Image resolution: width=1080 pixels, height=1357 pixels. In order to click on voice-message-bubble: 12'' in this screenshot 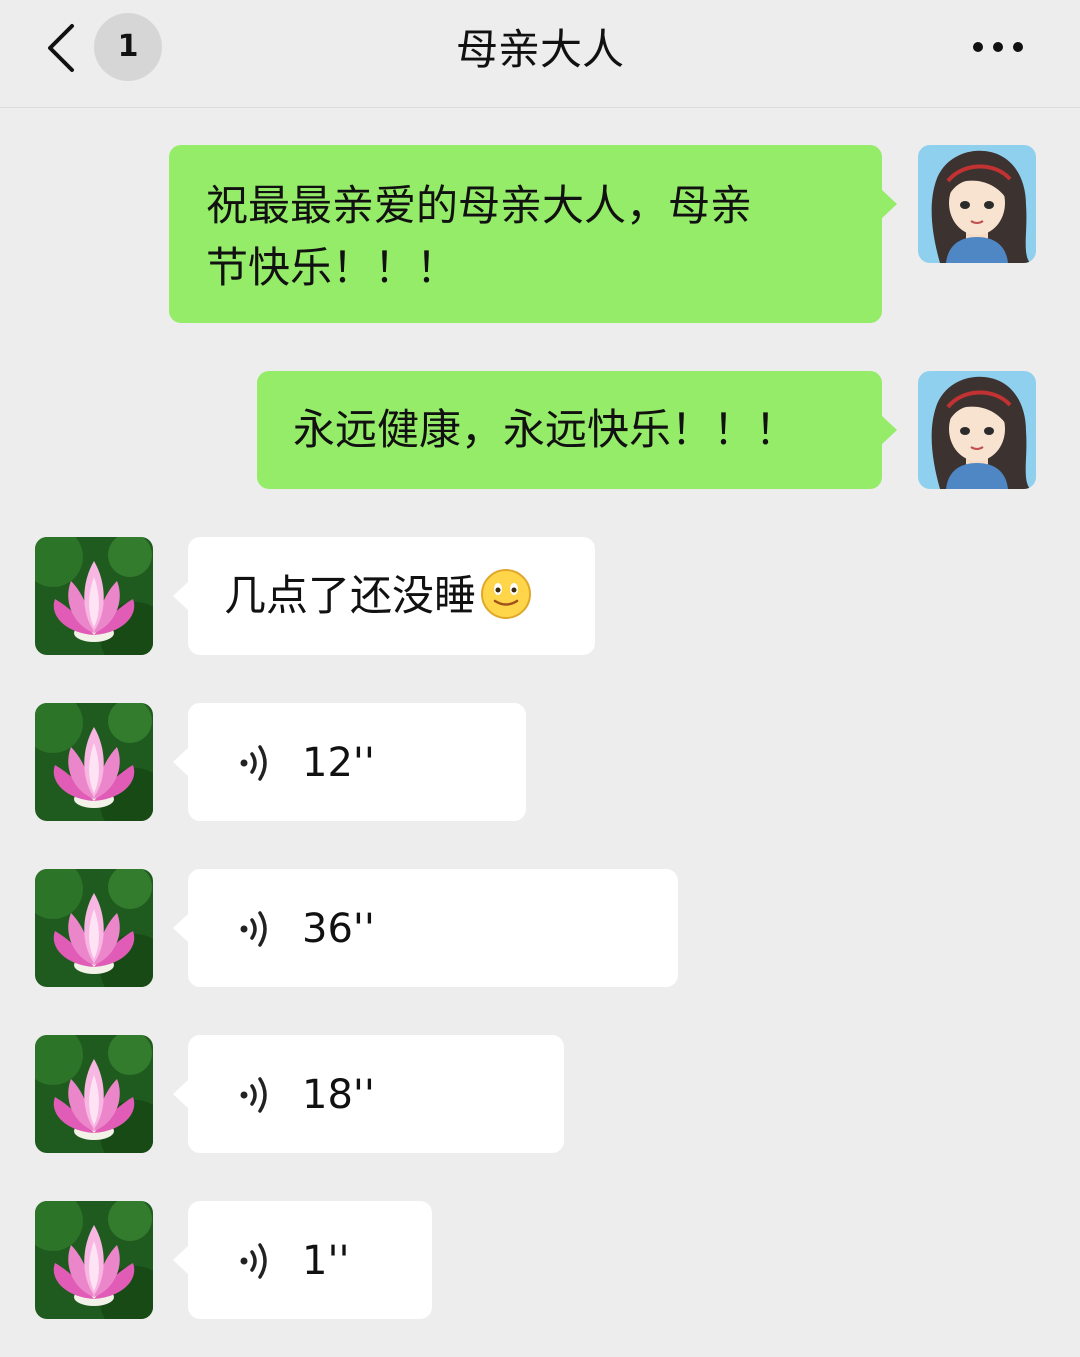, I will do `click(349, 762)`.